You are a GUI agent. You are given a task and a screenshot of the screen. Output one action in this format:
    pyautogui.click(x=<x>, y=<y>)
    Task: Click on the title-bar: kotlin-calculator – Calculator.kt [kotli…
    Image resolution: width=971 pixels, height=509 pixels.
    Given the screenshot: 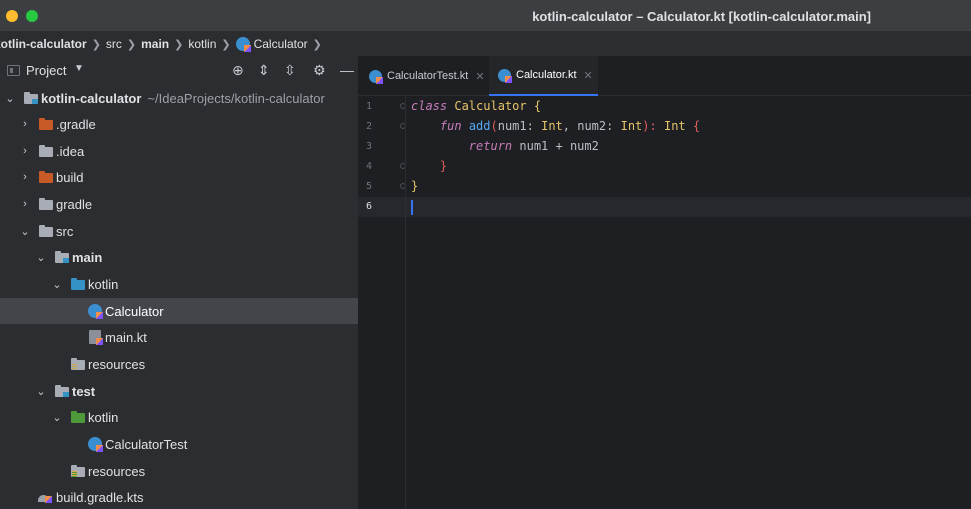 What is the action you would take?
    pyautogui.click(x=485, y=16)
    